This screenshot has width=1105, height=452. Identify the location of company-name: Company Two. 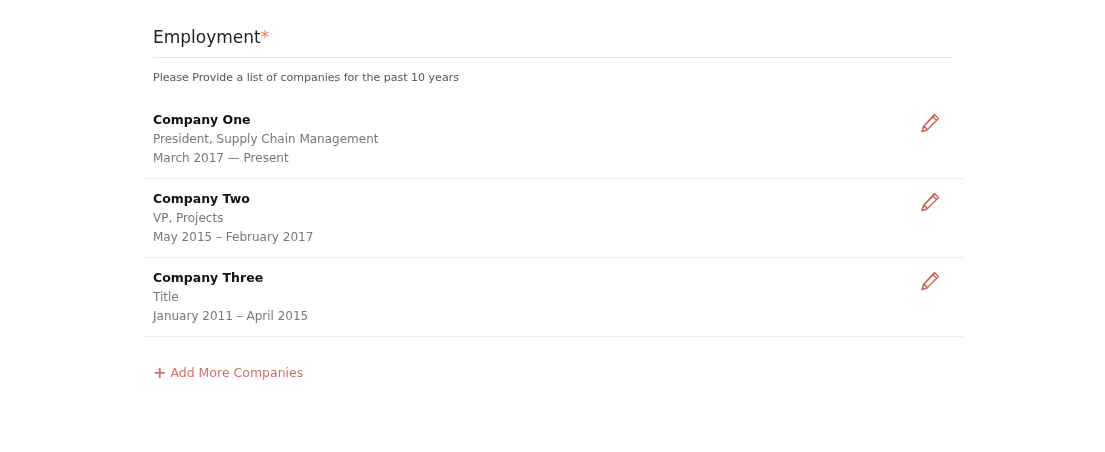
(202, 199).